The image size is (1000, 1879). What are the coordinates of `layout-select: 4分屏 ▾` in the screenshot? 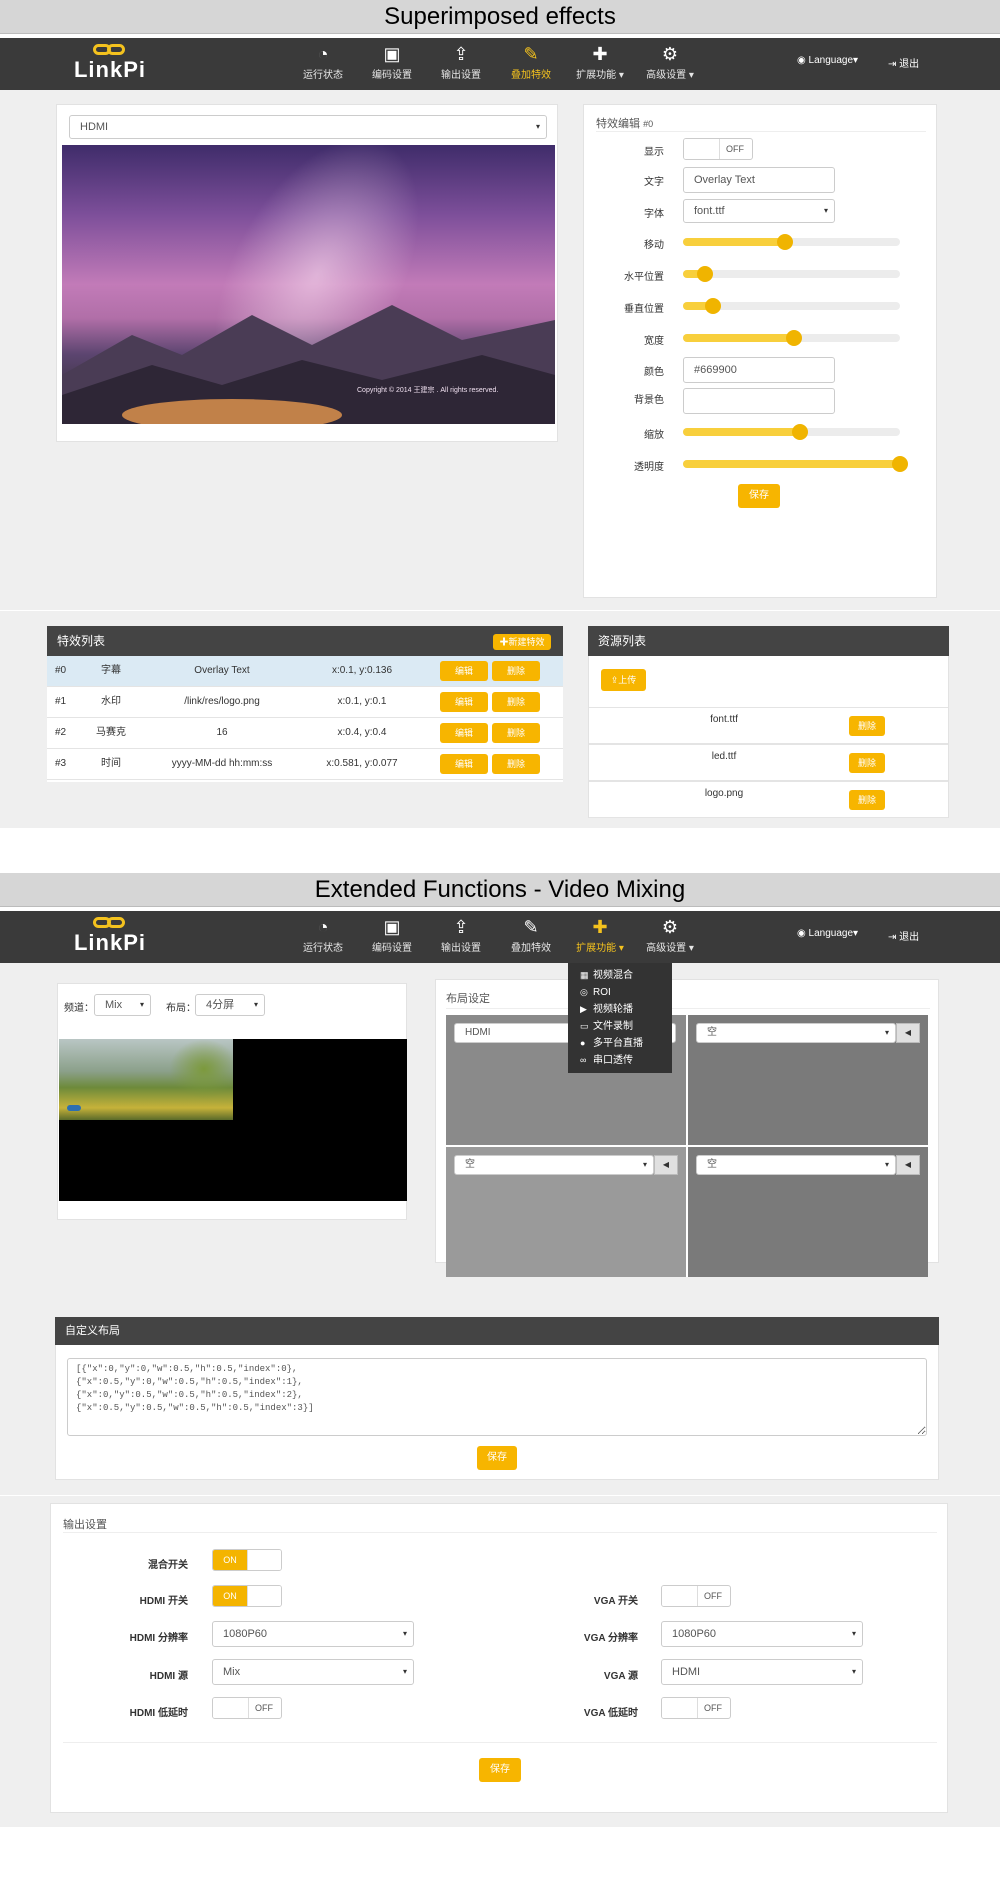 It's located at (230, 1005).